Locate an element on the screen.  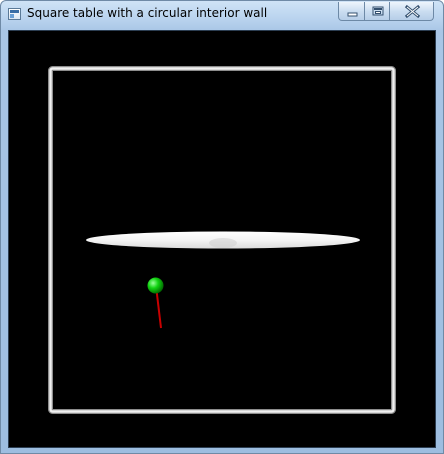
maximize-button is located at coordinates (377, 11).